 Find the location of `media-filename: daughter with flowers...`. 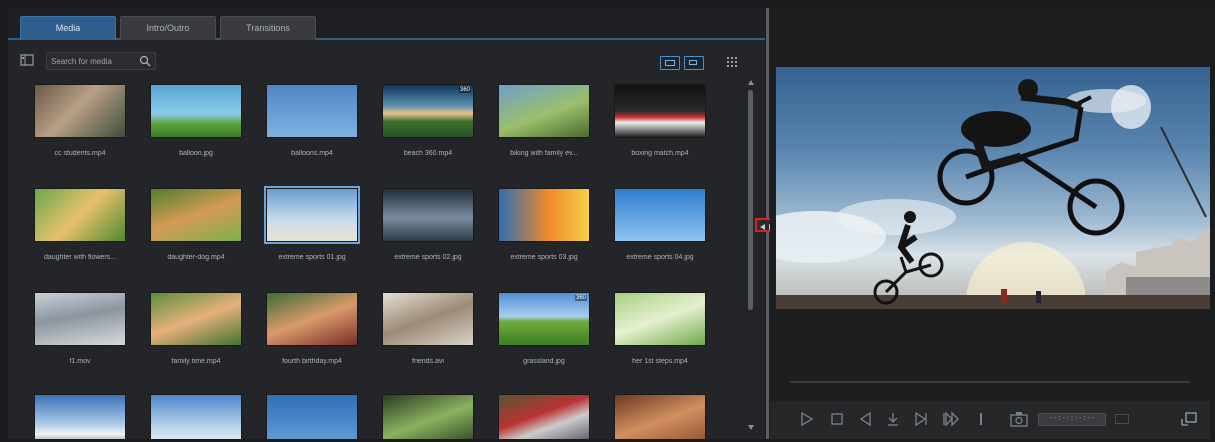

media-filename: daughter with flowers... is located at coordinates (80, 257).